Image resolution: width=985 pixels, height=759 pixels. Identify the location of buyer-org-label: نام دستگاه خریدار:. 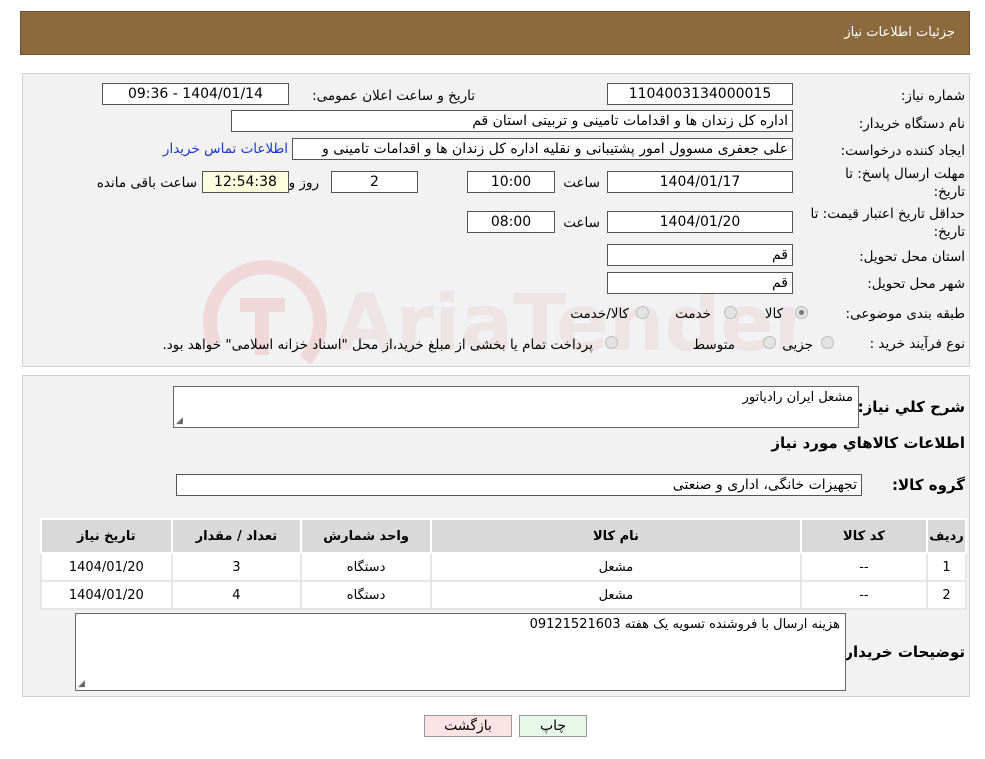
(911, 124).